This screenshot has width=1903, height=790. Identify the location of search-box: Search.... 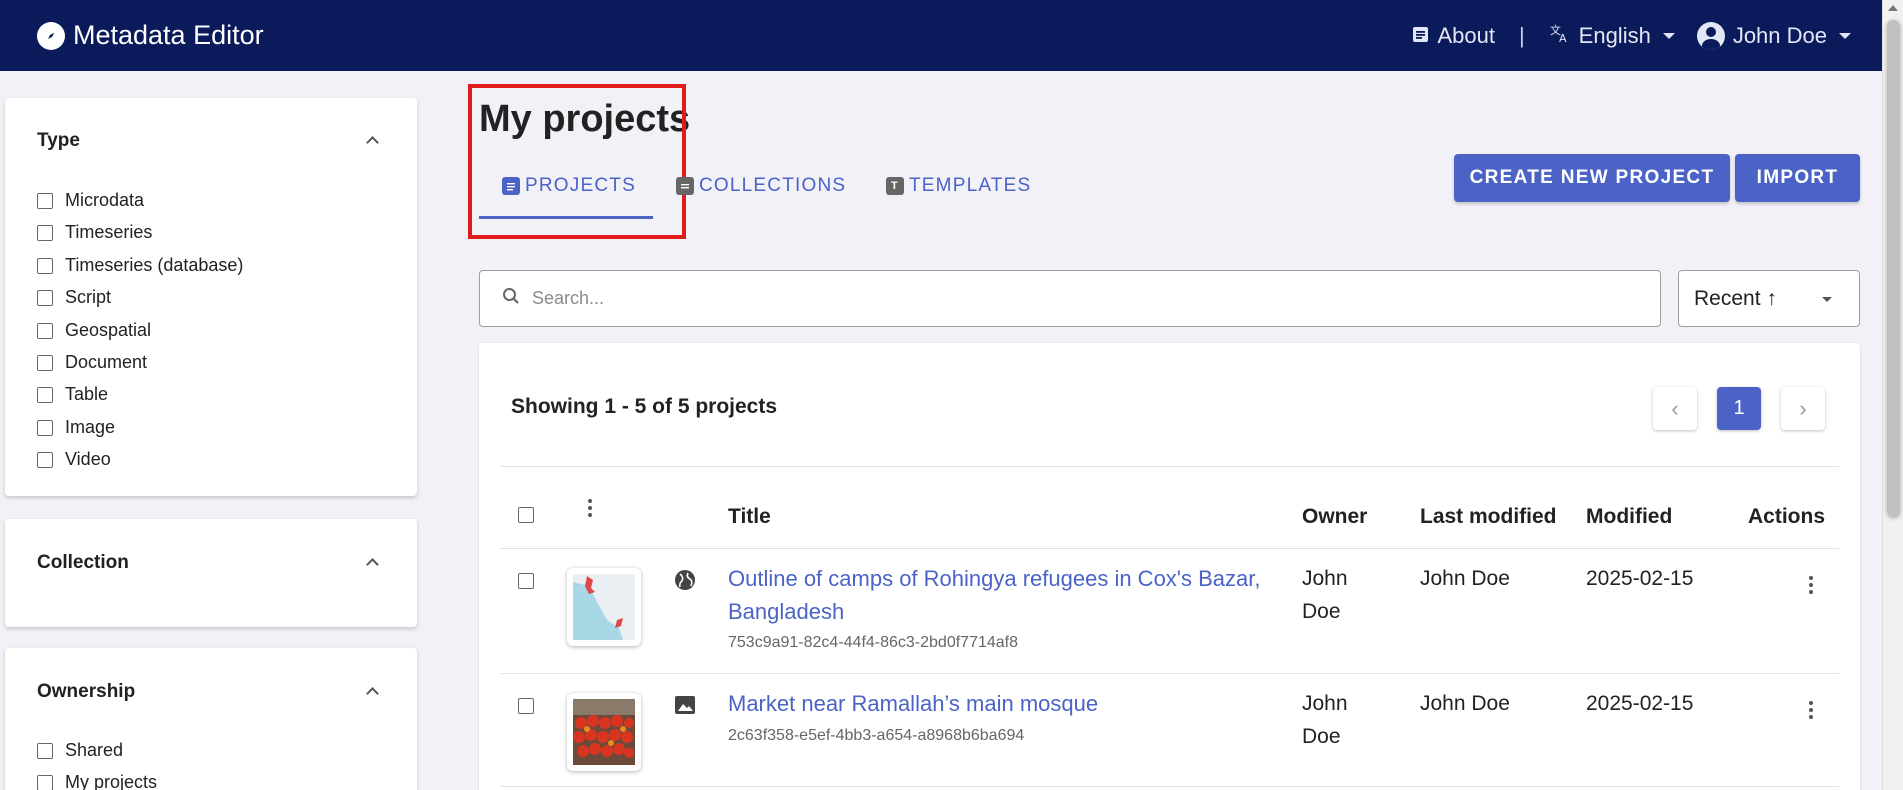
(1070, 298).